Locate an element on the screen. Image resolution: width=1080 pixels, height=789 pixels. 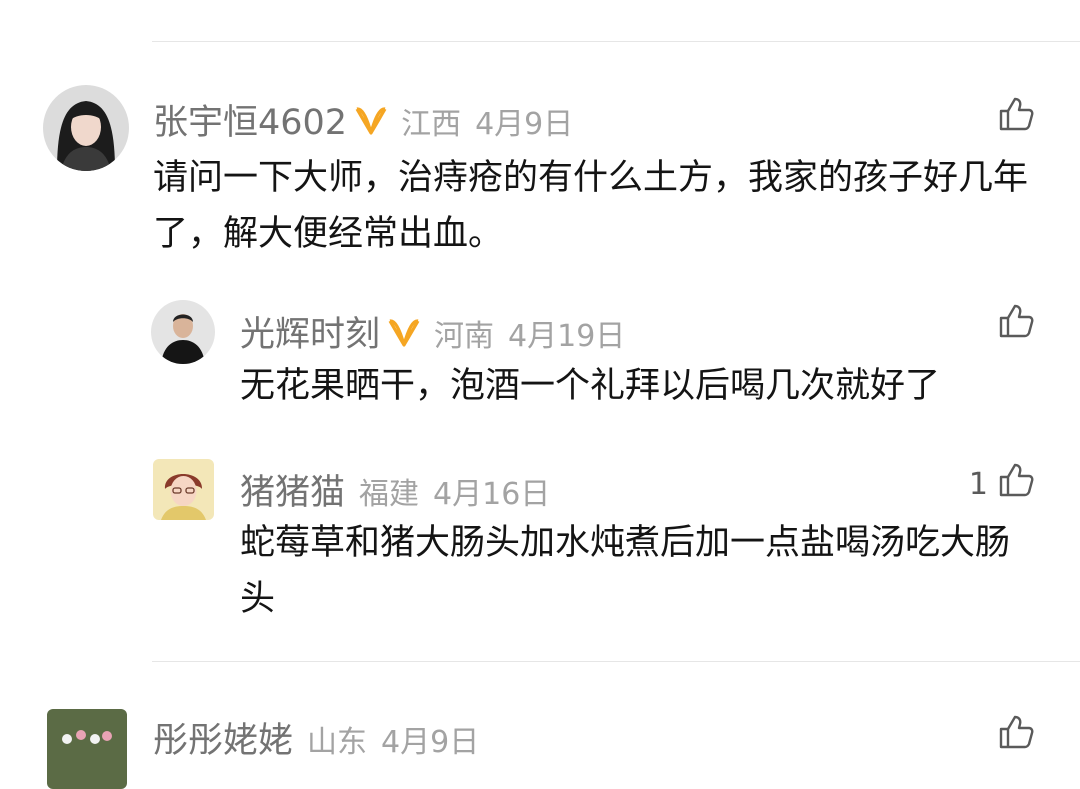
location: 河南 is located at coordinates (464, 336).